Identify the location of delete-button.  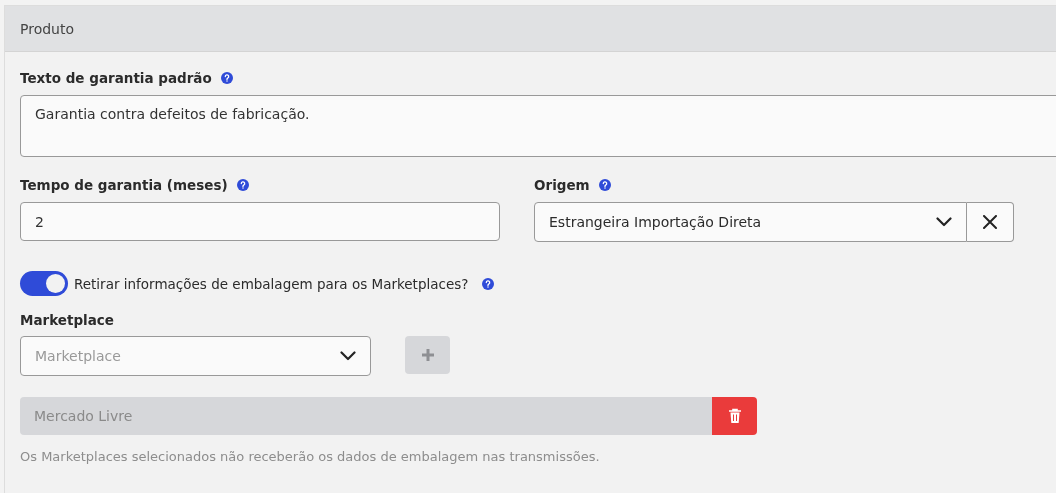
(734, 416).